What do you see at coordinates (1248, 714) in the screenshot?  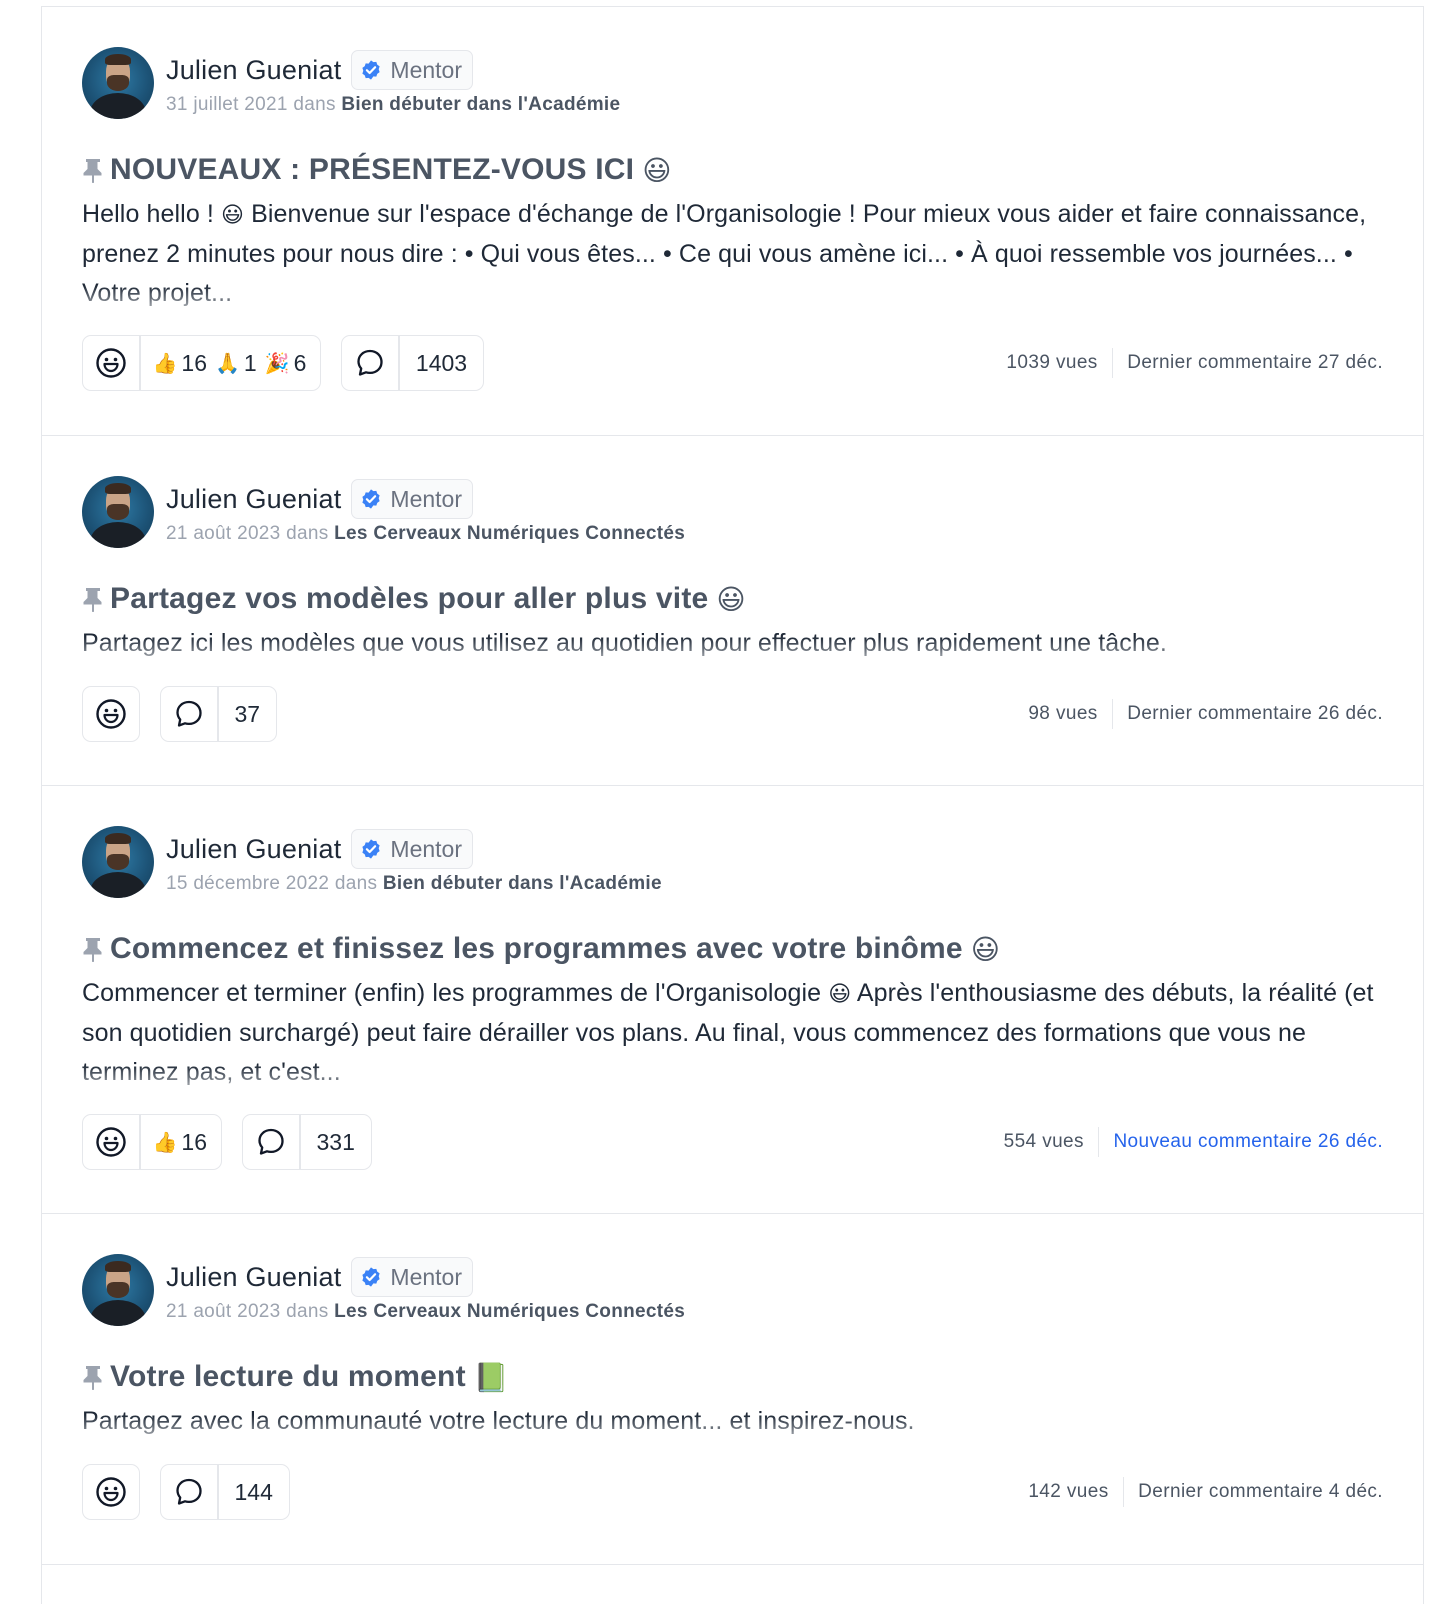 I see `last-comment: Dernier commentaire 26 déc.` at bounding box center [1248, 714].